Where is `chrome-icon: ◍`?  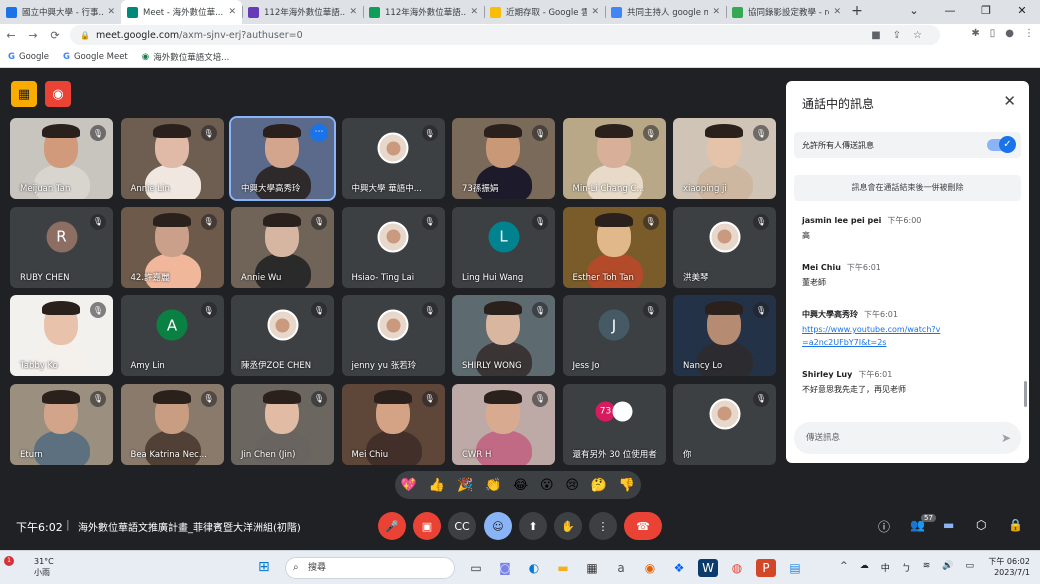
chrome-icon: ◍ is located at coordinates (737, 568).